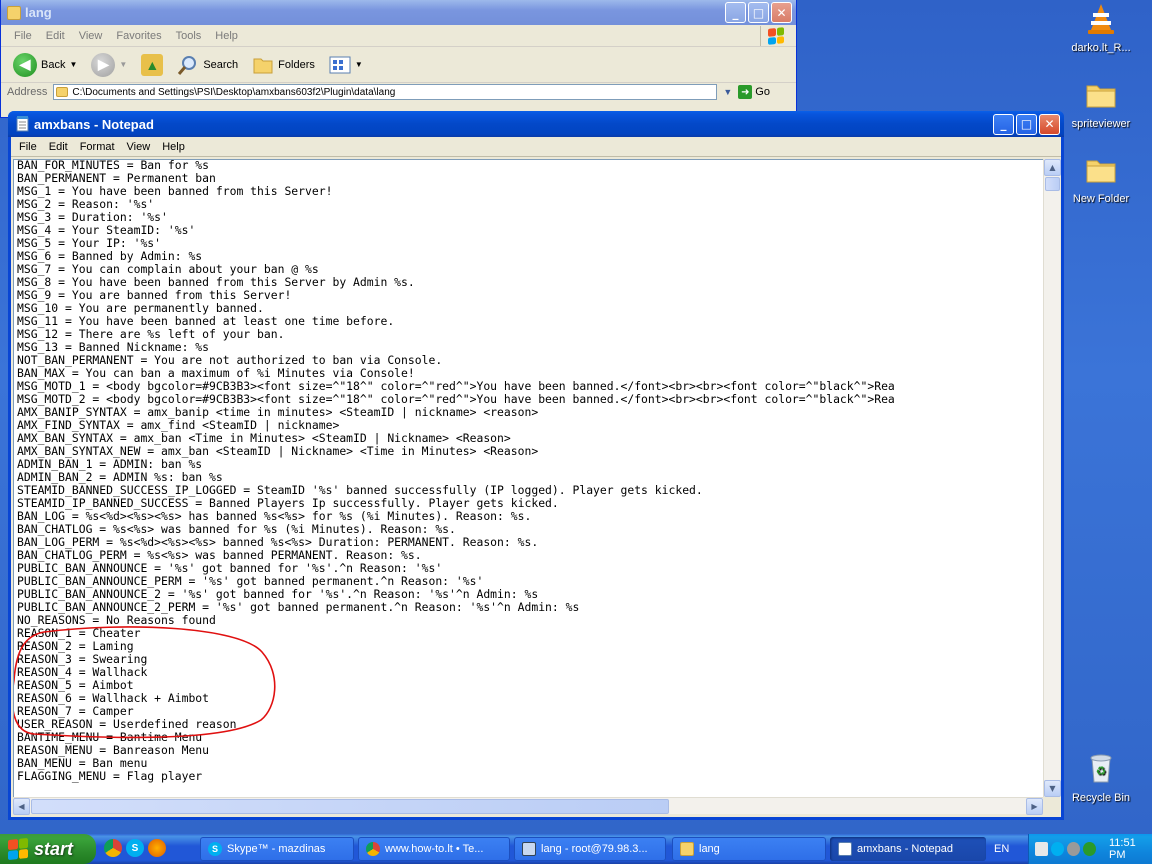 This screenshot has width=1152, height=864. I want to click on putty-icon, so click(529, 849).